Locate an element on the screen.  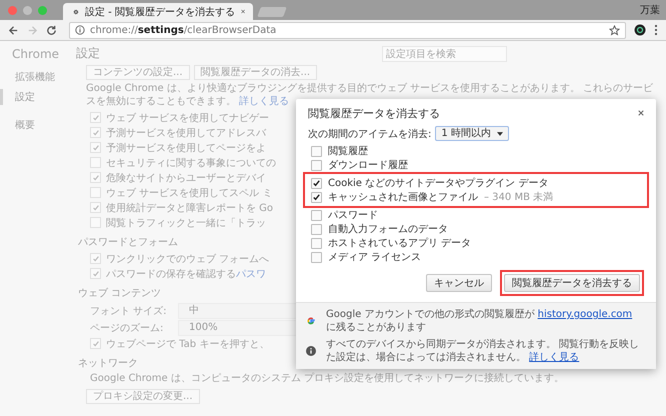
period-label: 次の期間のアイテムを消去: is located at coordinates (370, 134).